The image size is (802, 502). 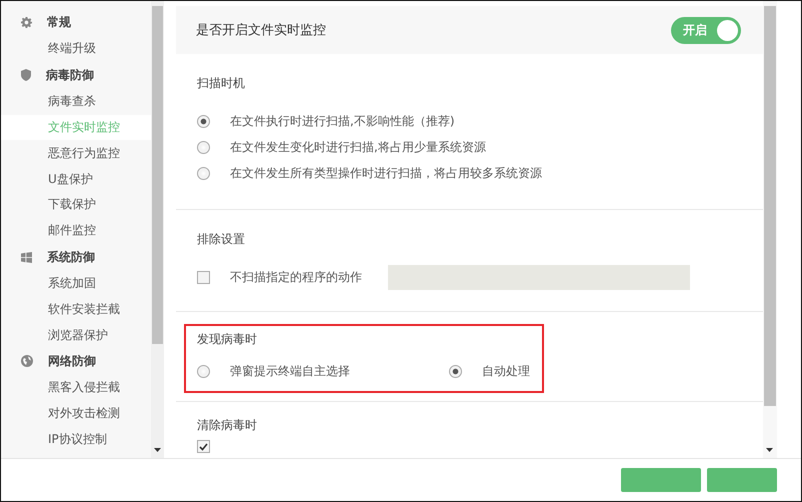 I want to click on section-title: 清除病毒时, so click(x=227, y=425).